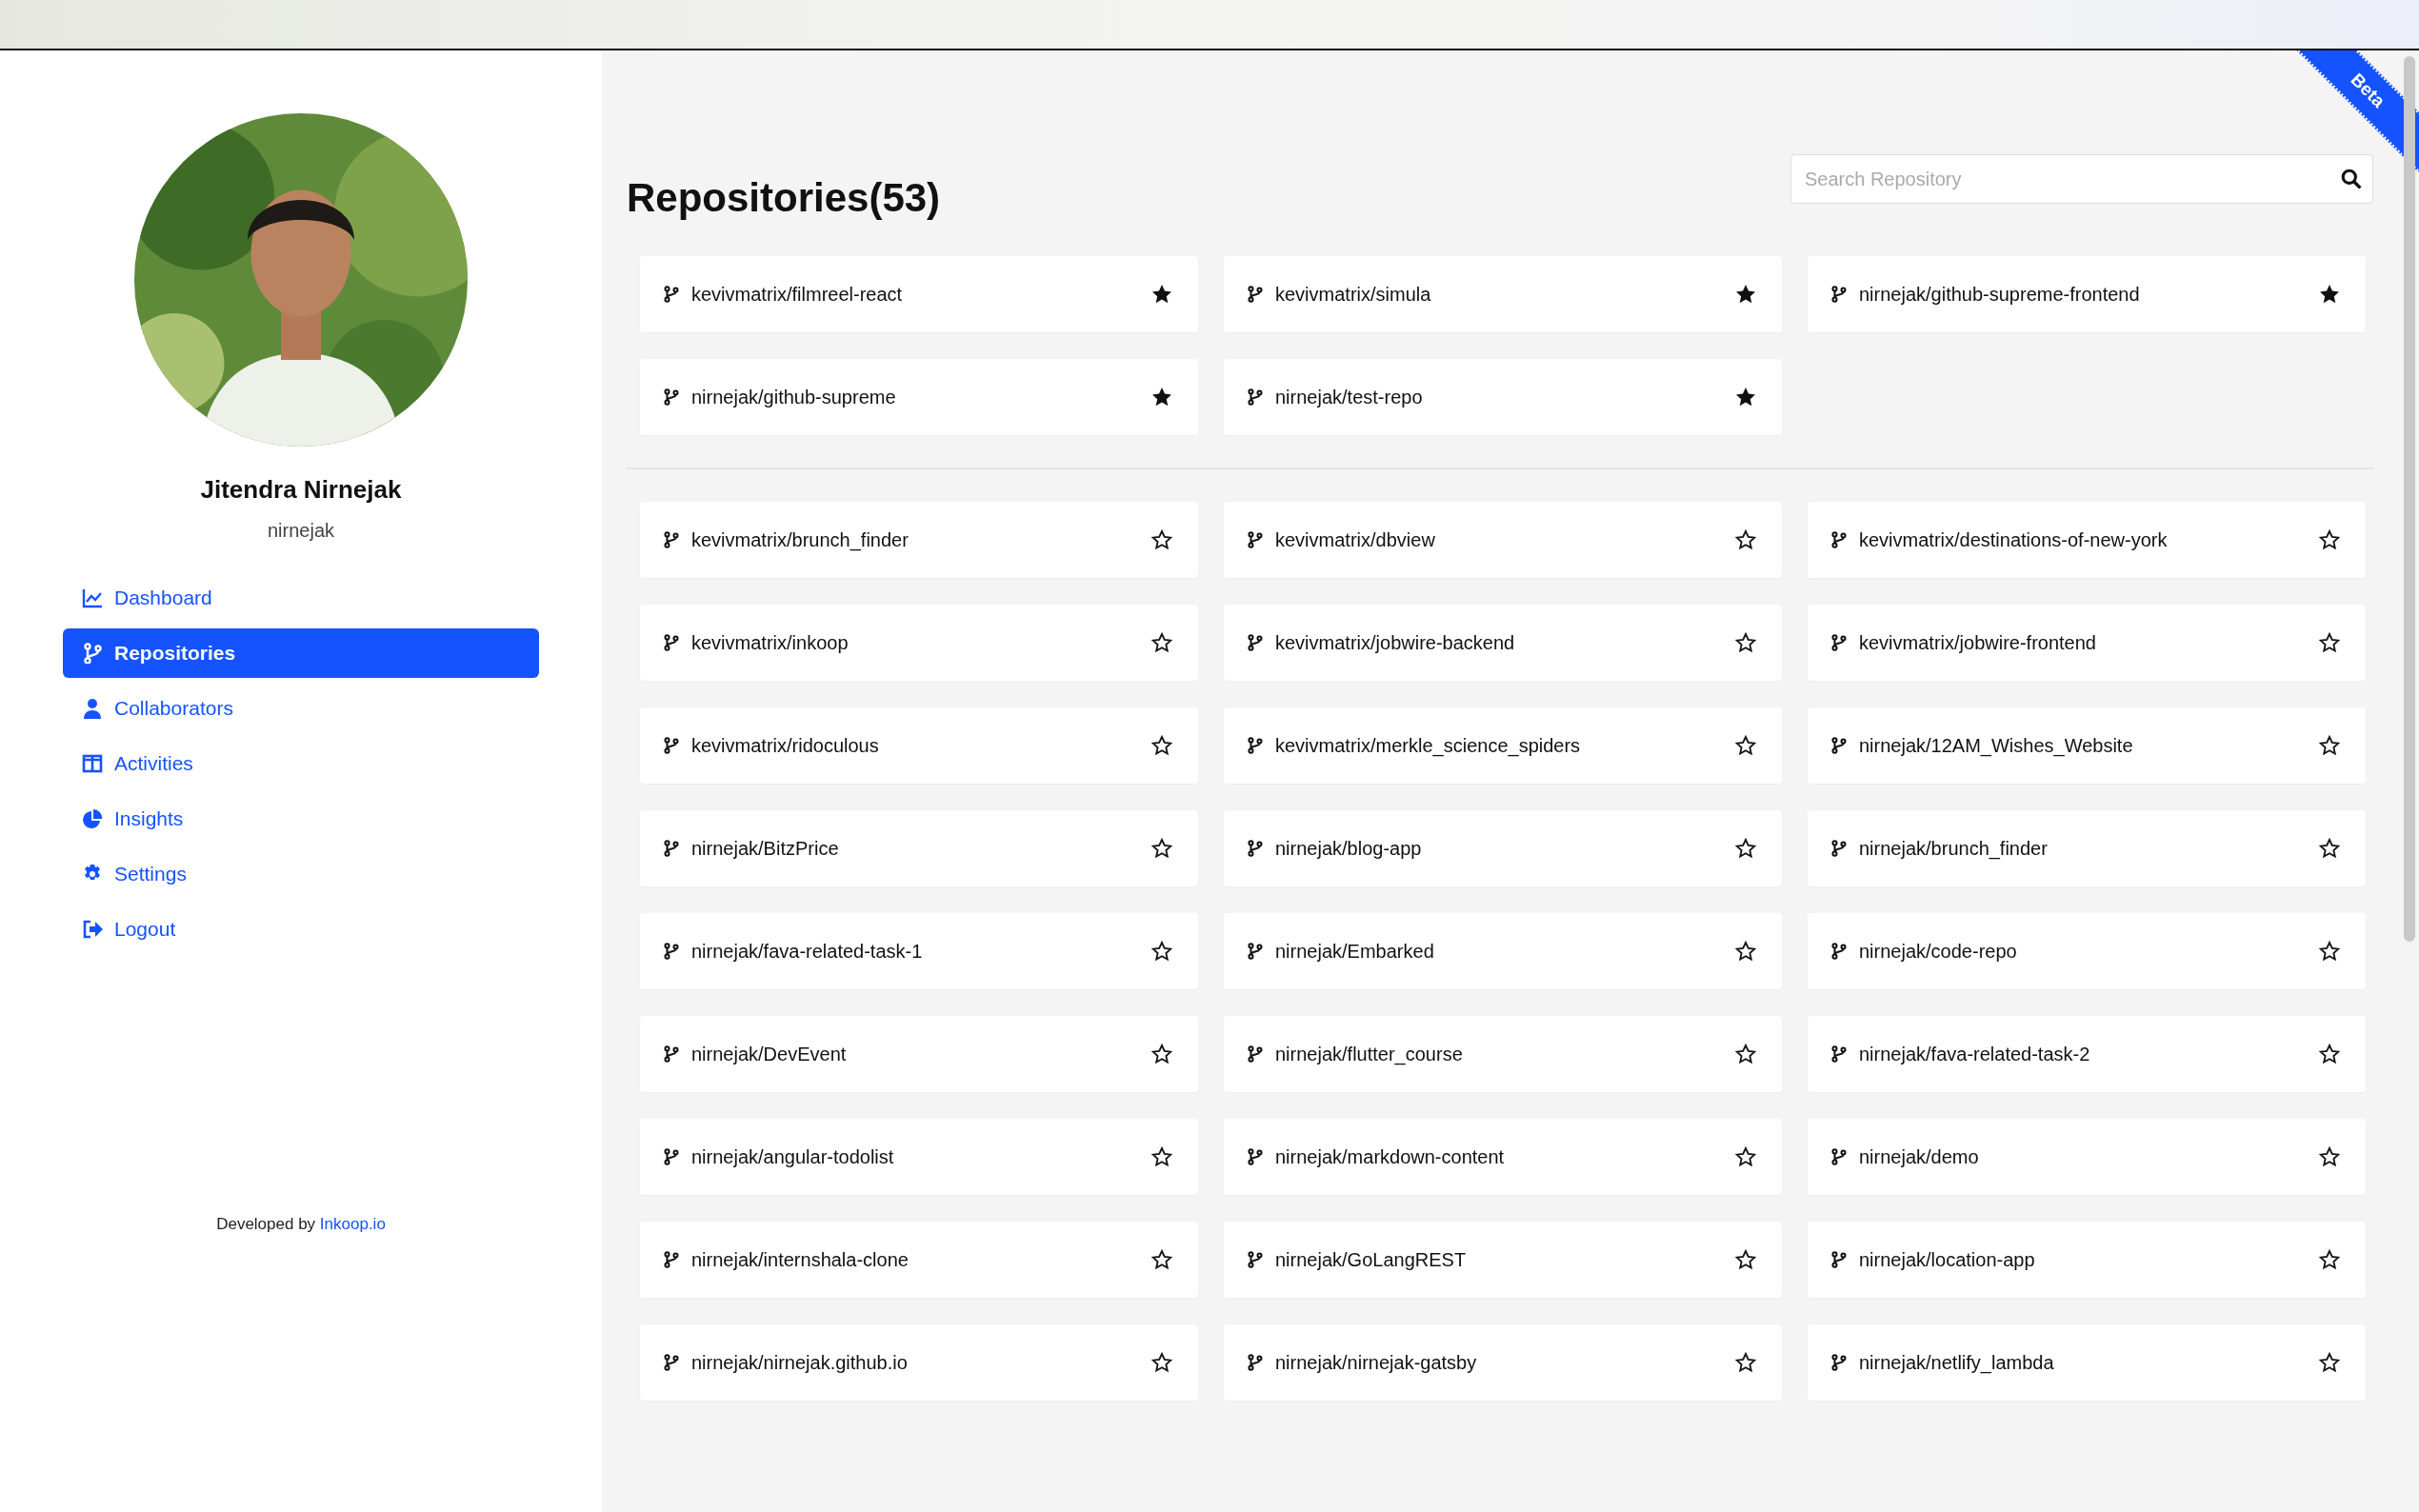 This screenshot has height=1512, width=2419. What do you see at coordinates (2351, 179) in the screenshot?
I see `search-icon` at bounding box center [2351, 179].